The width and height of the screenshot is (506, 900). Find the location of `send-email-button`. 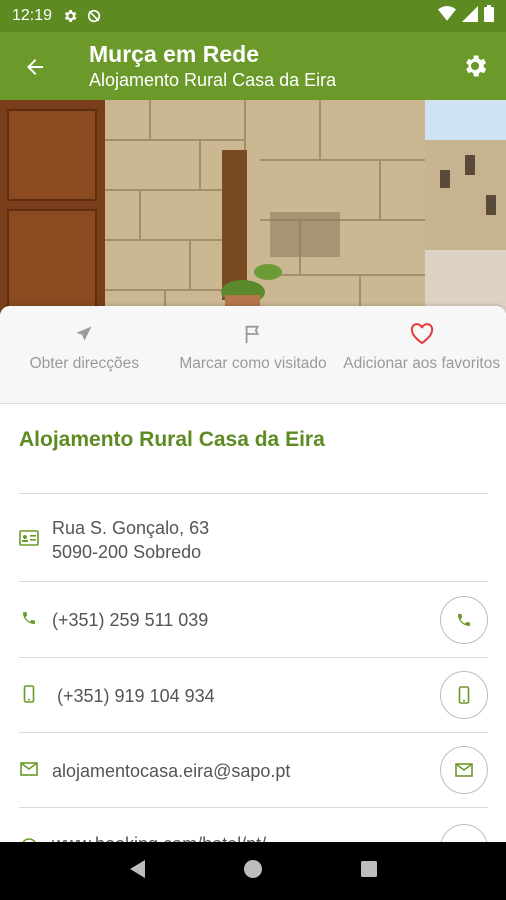

send-email-button is located at coordinates (464, 770).